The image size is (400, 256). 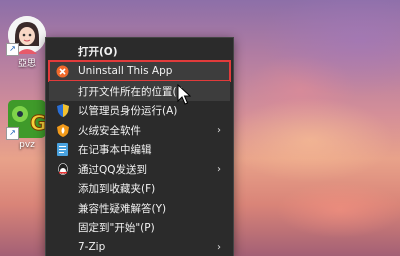 I want to click on desktop-shortcut-user: ↗ 亞思, so click(x=27, y=42).